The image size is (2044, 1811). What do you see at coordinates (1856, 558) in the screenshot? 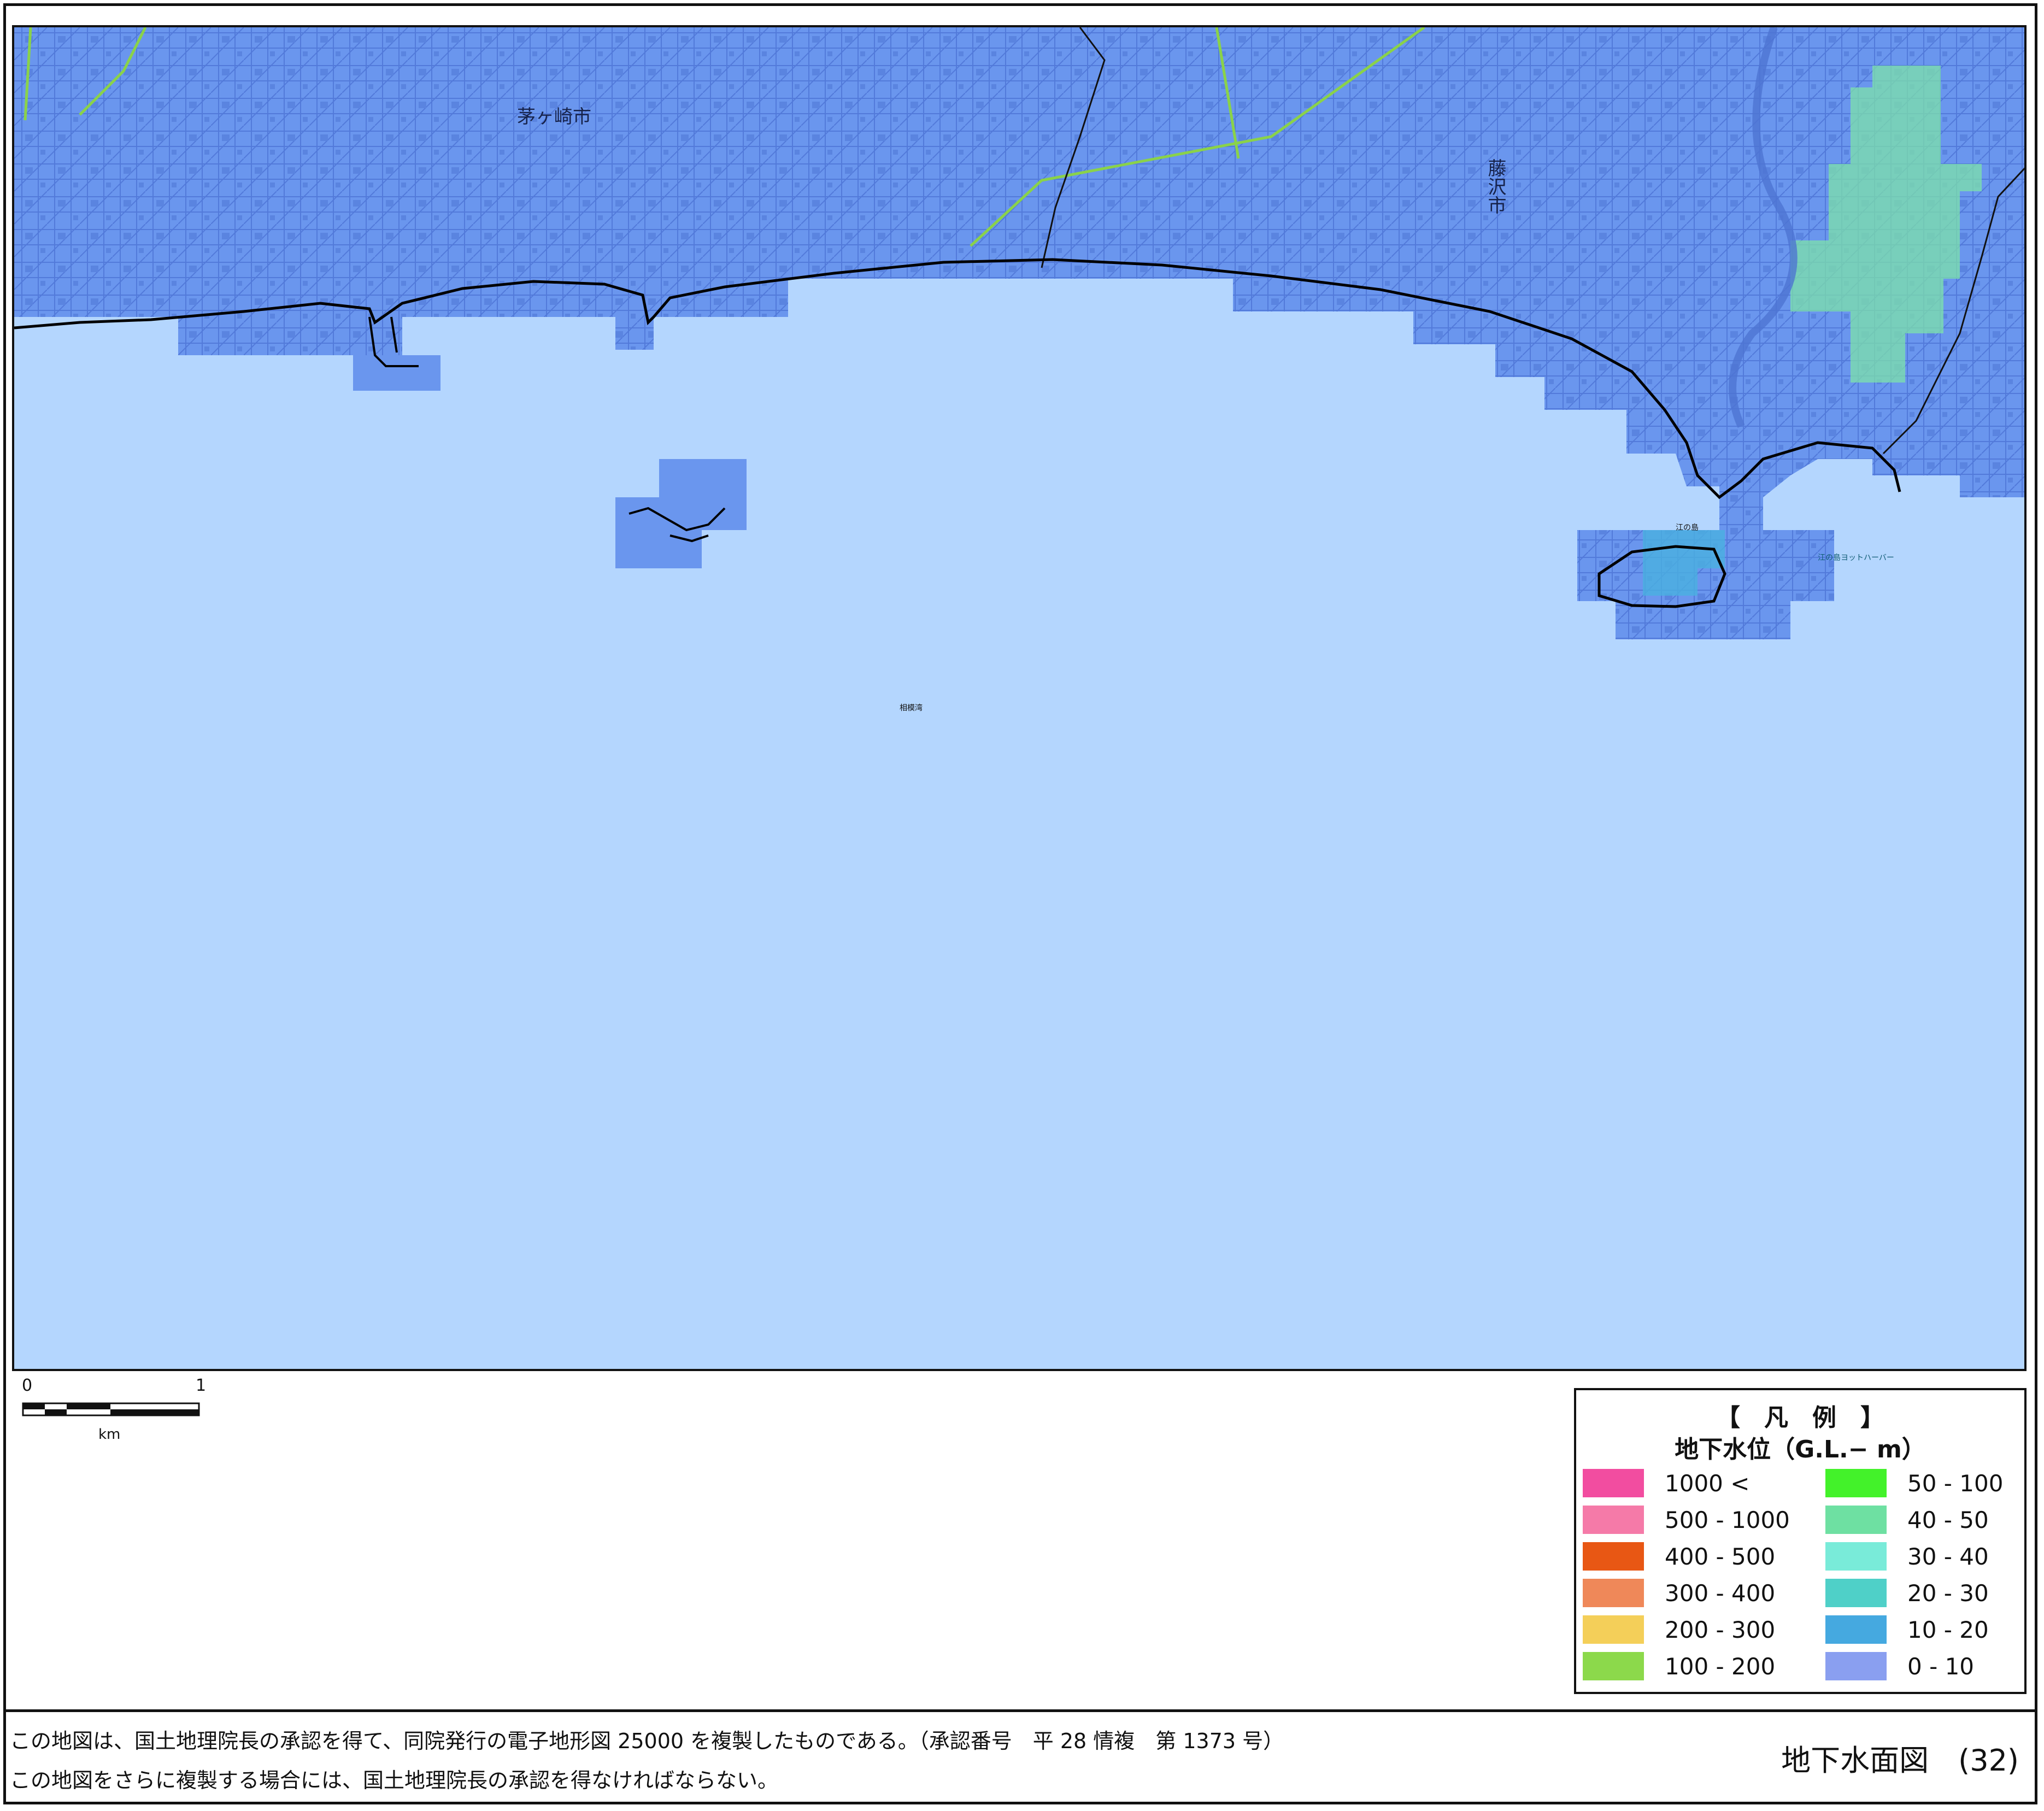
I see `label-yacht-harbor: 江の島ヨットハーバー` at bounding box center [1856, 558].